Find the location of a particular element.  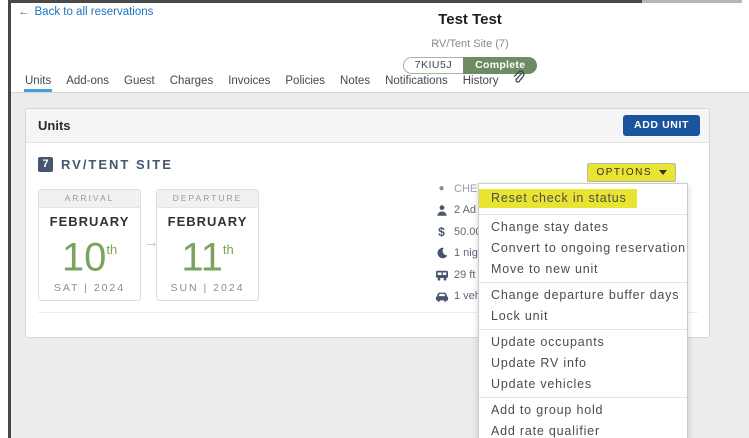

dollar-icon: $ is located at coordinates (441, 231).